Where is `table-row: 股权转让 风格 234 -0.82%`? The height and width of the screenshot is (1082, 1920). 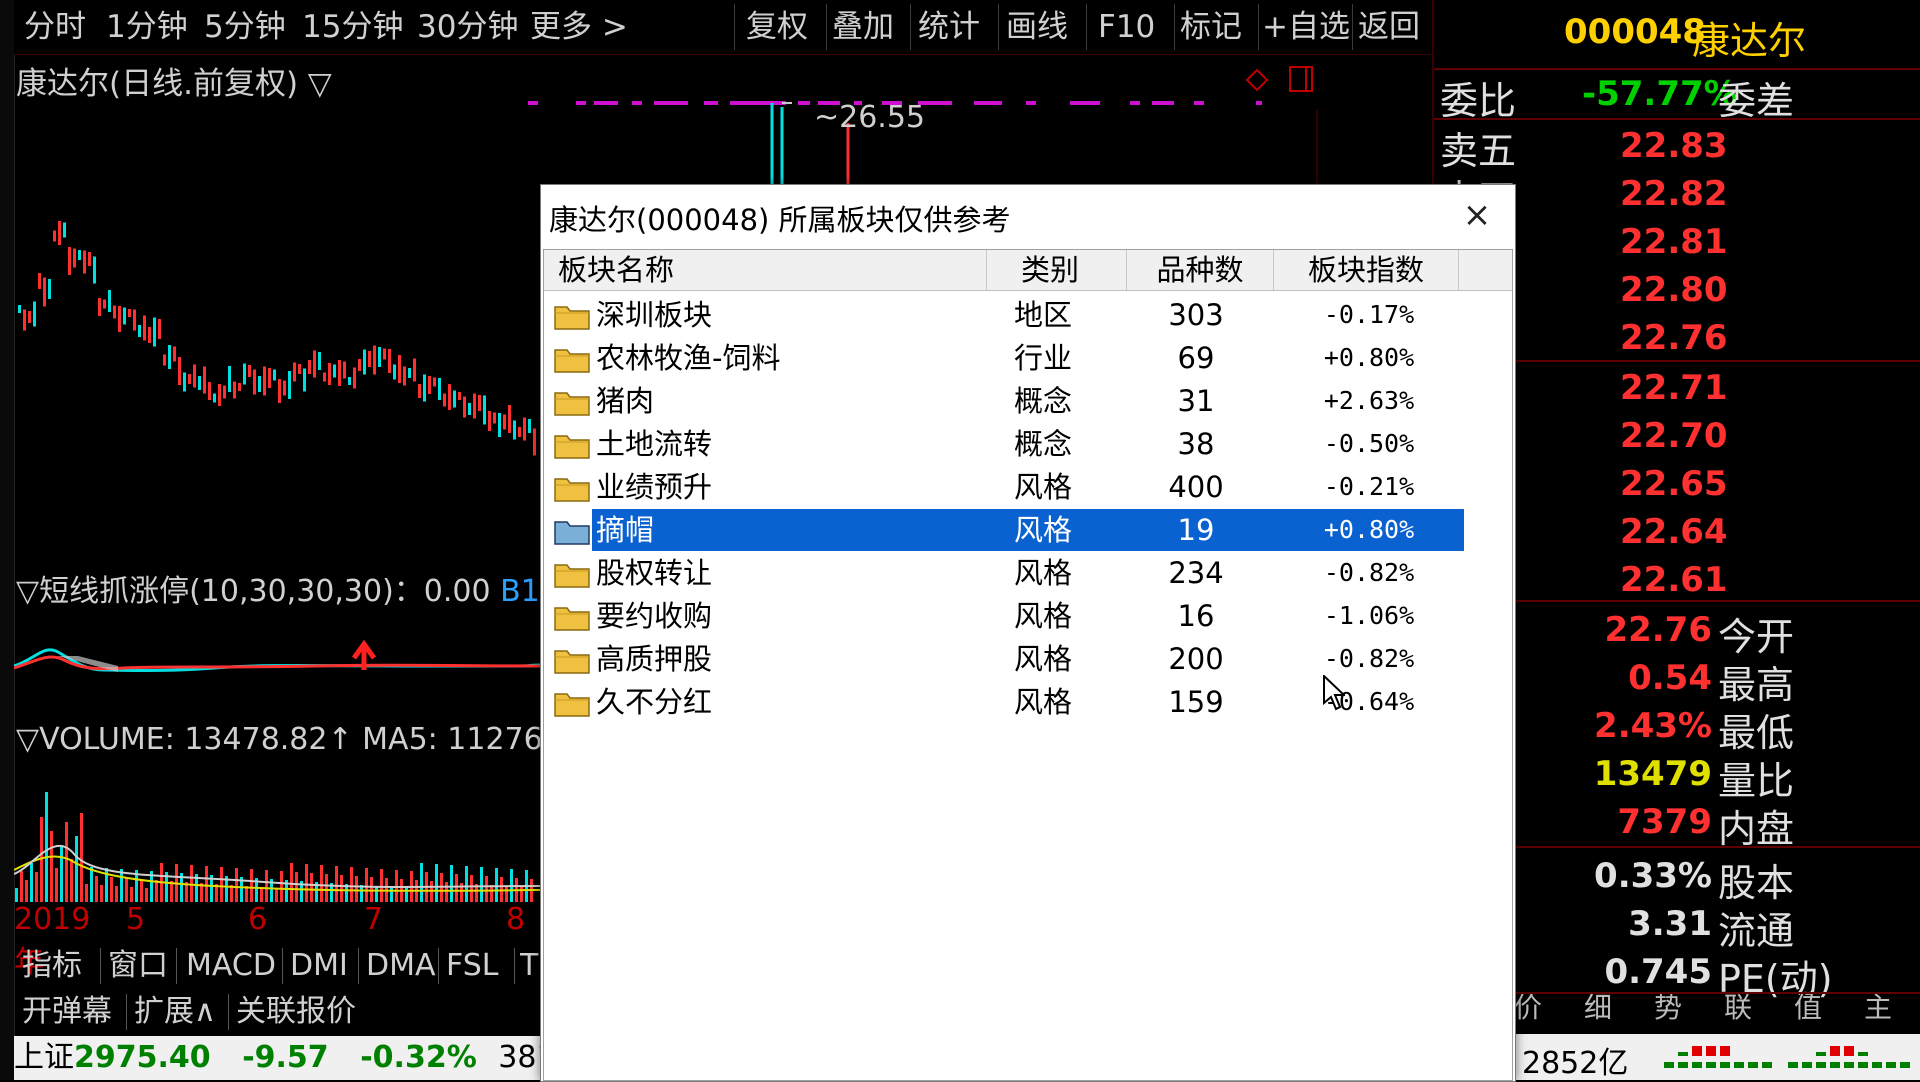
table-row: 股权转让 风格 234 -0.82% is located at coordinates (1004, 573).